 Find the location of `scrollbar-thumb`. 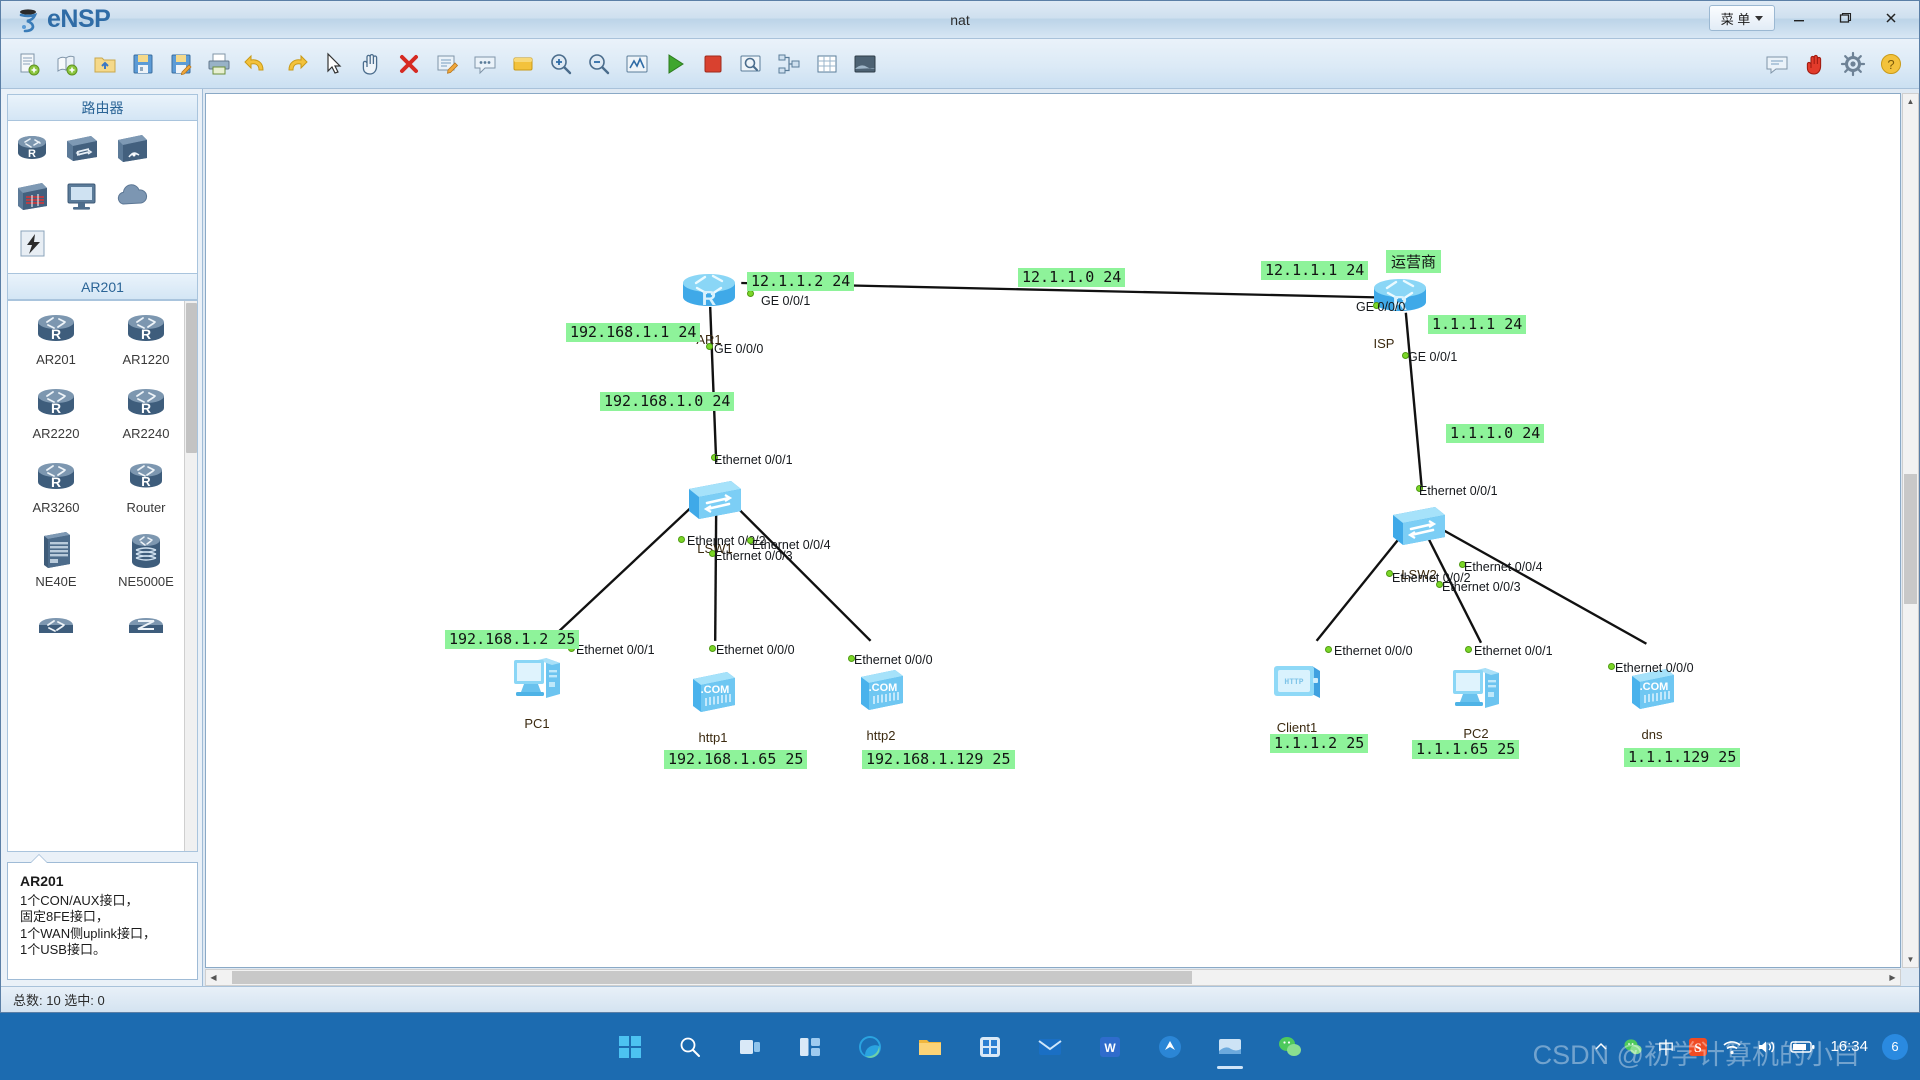

scrollbar-thumb is located at coordinates (191, 378).